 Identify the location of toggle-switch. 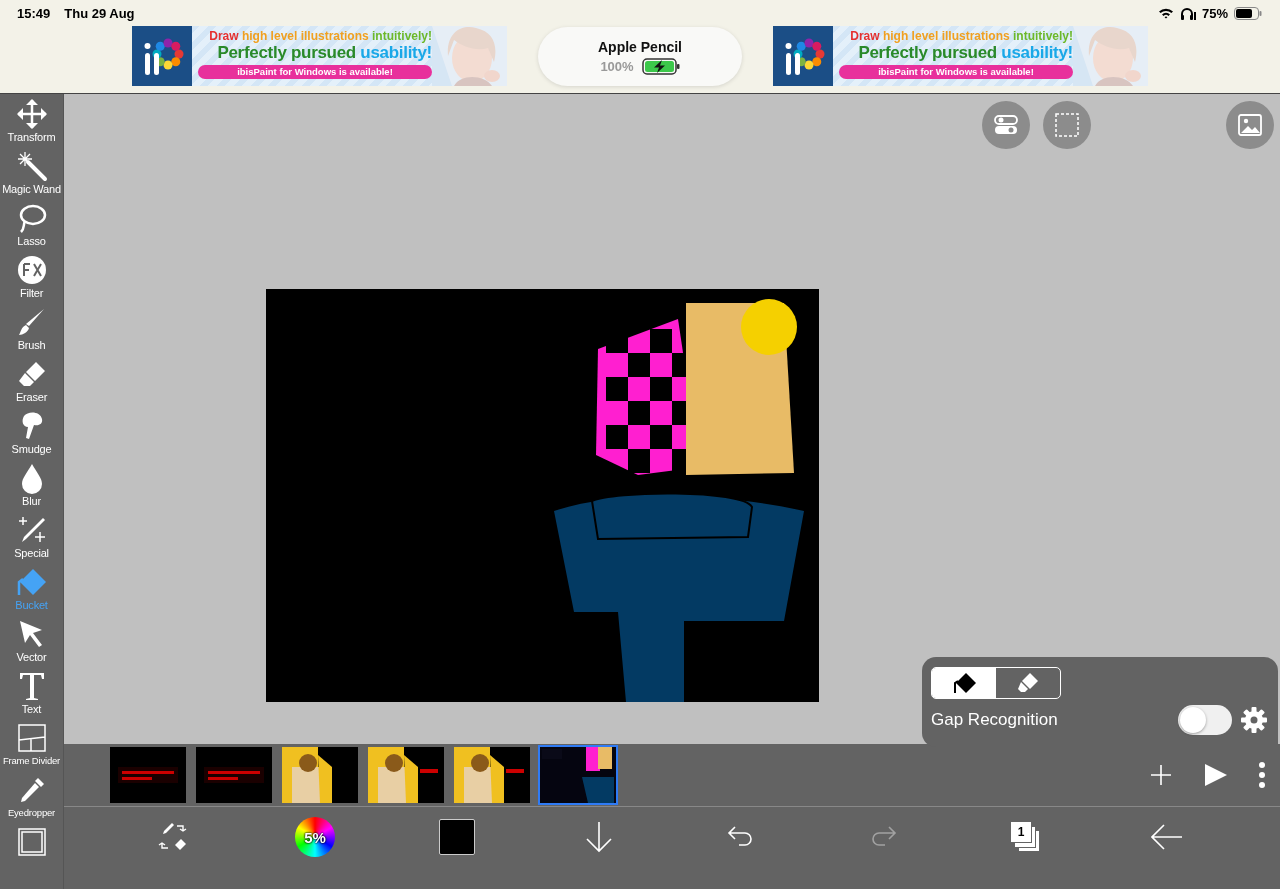
(1205, 720).